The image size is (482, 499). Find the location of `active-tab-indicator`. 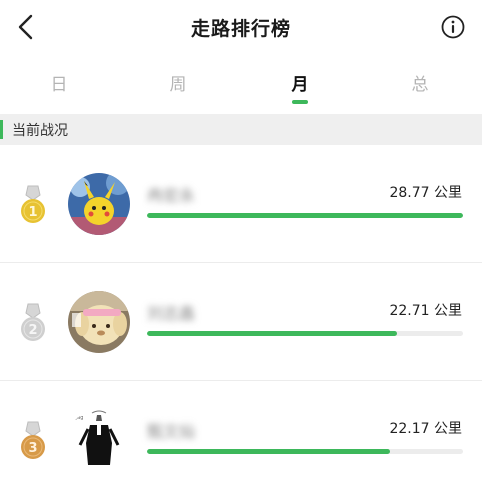

active-tab-indicator is located at coordinates (300, 102).